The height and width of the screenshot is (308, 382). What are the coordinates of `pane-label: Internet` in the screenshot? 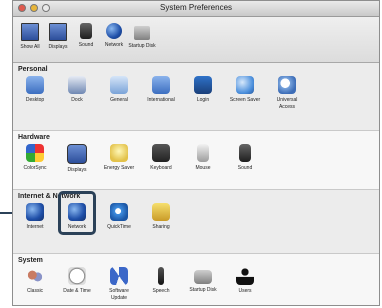 It's located at (35, 227).